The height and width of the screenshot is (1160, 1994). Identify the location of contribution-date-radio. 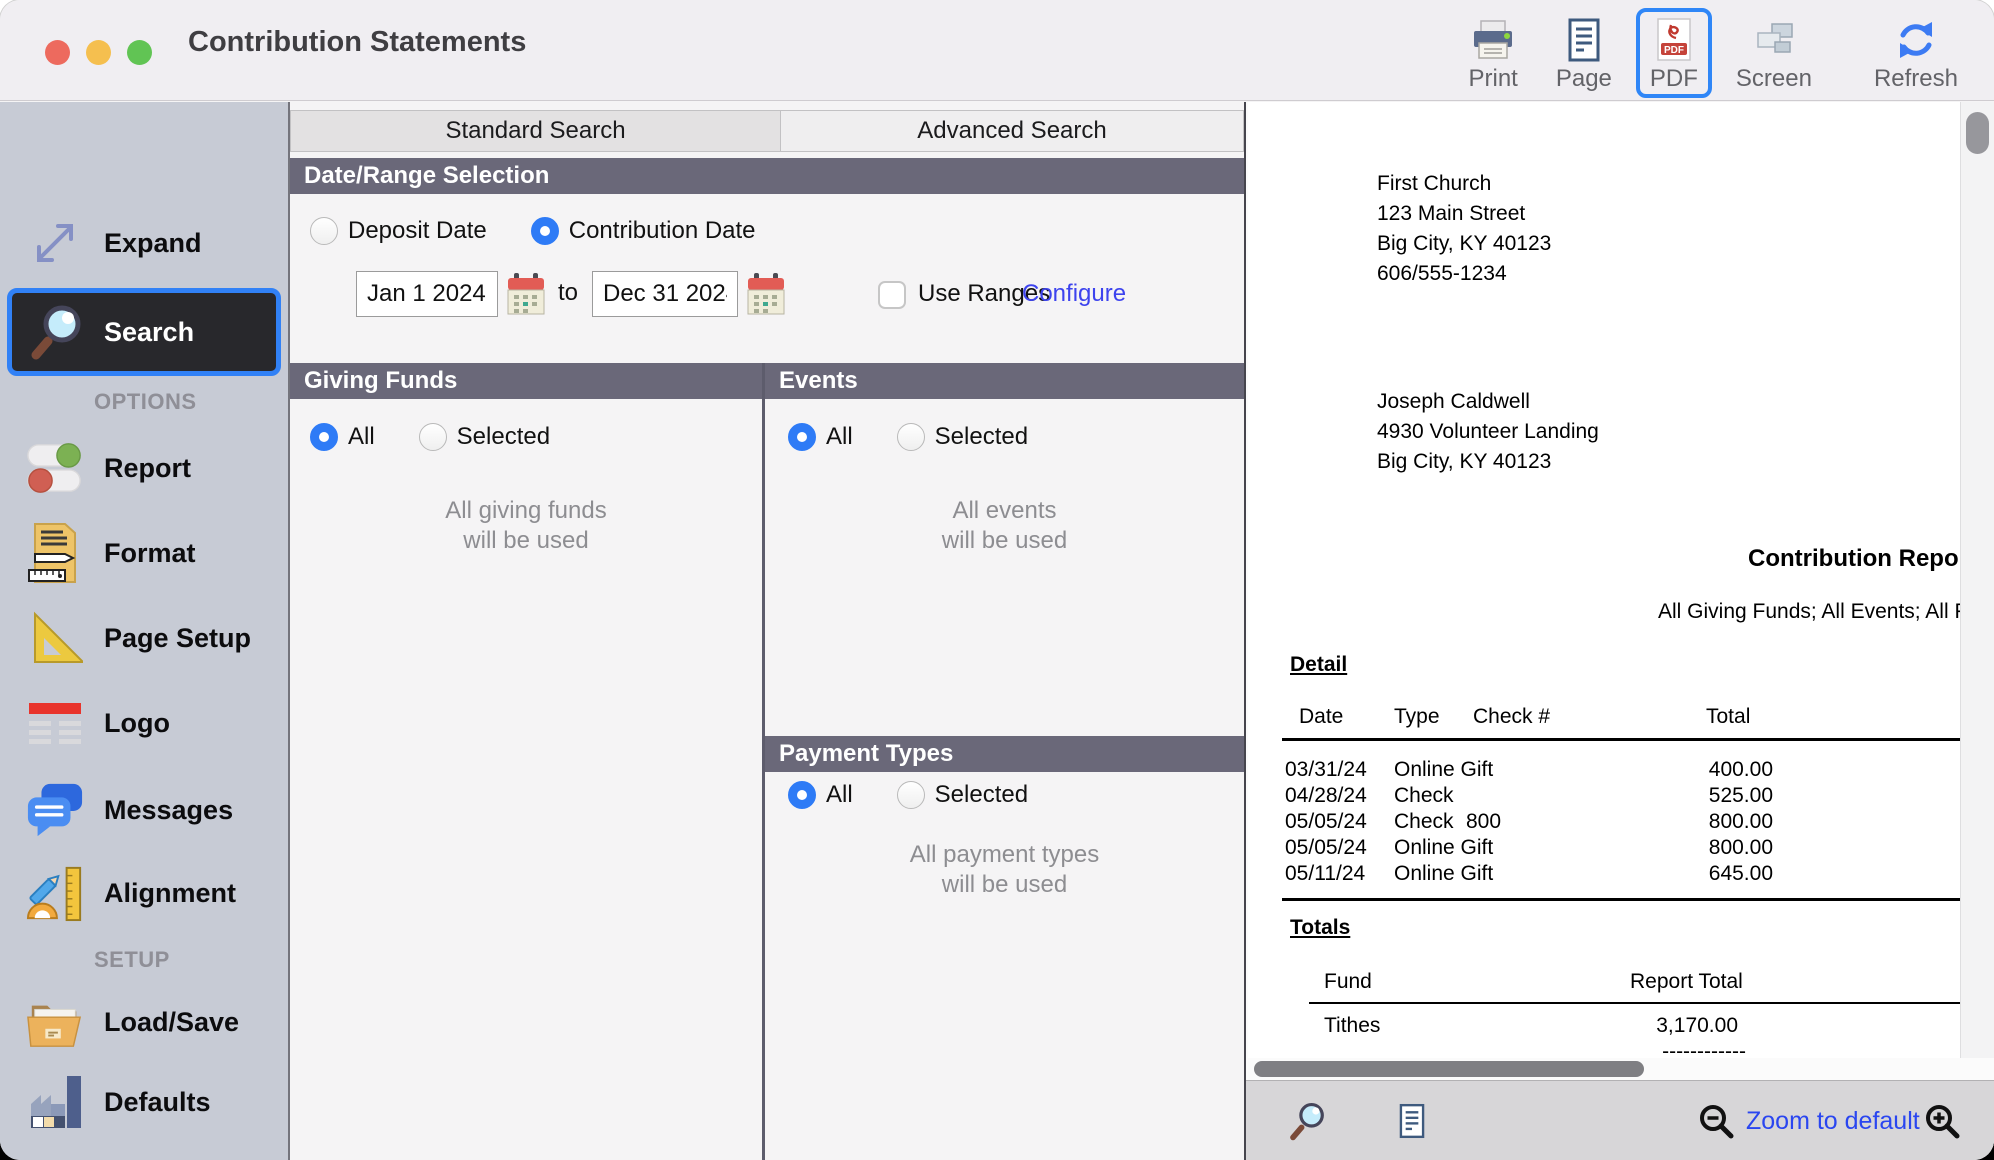
(544, 231).